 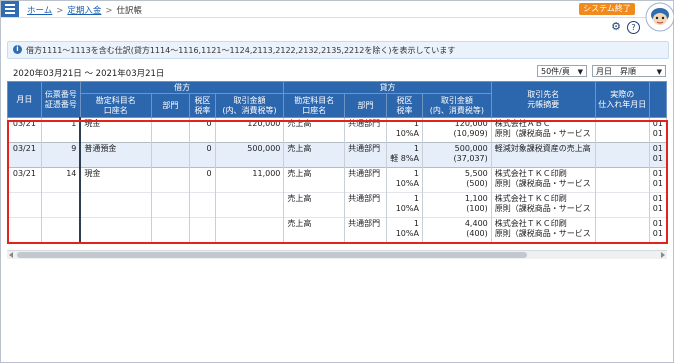 I want to click on system-exit-button: システム終了, so click(x=607, y=9).